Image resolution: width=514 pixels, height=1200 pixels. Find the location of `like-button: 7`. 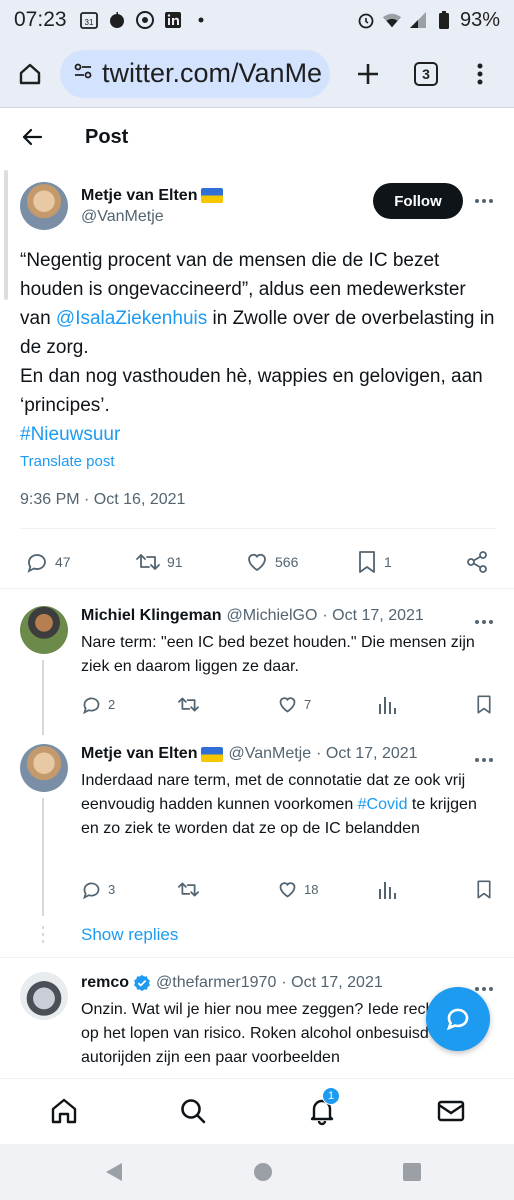

like-button: 7 is located at coordinates (294, 704).